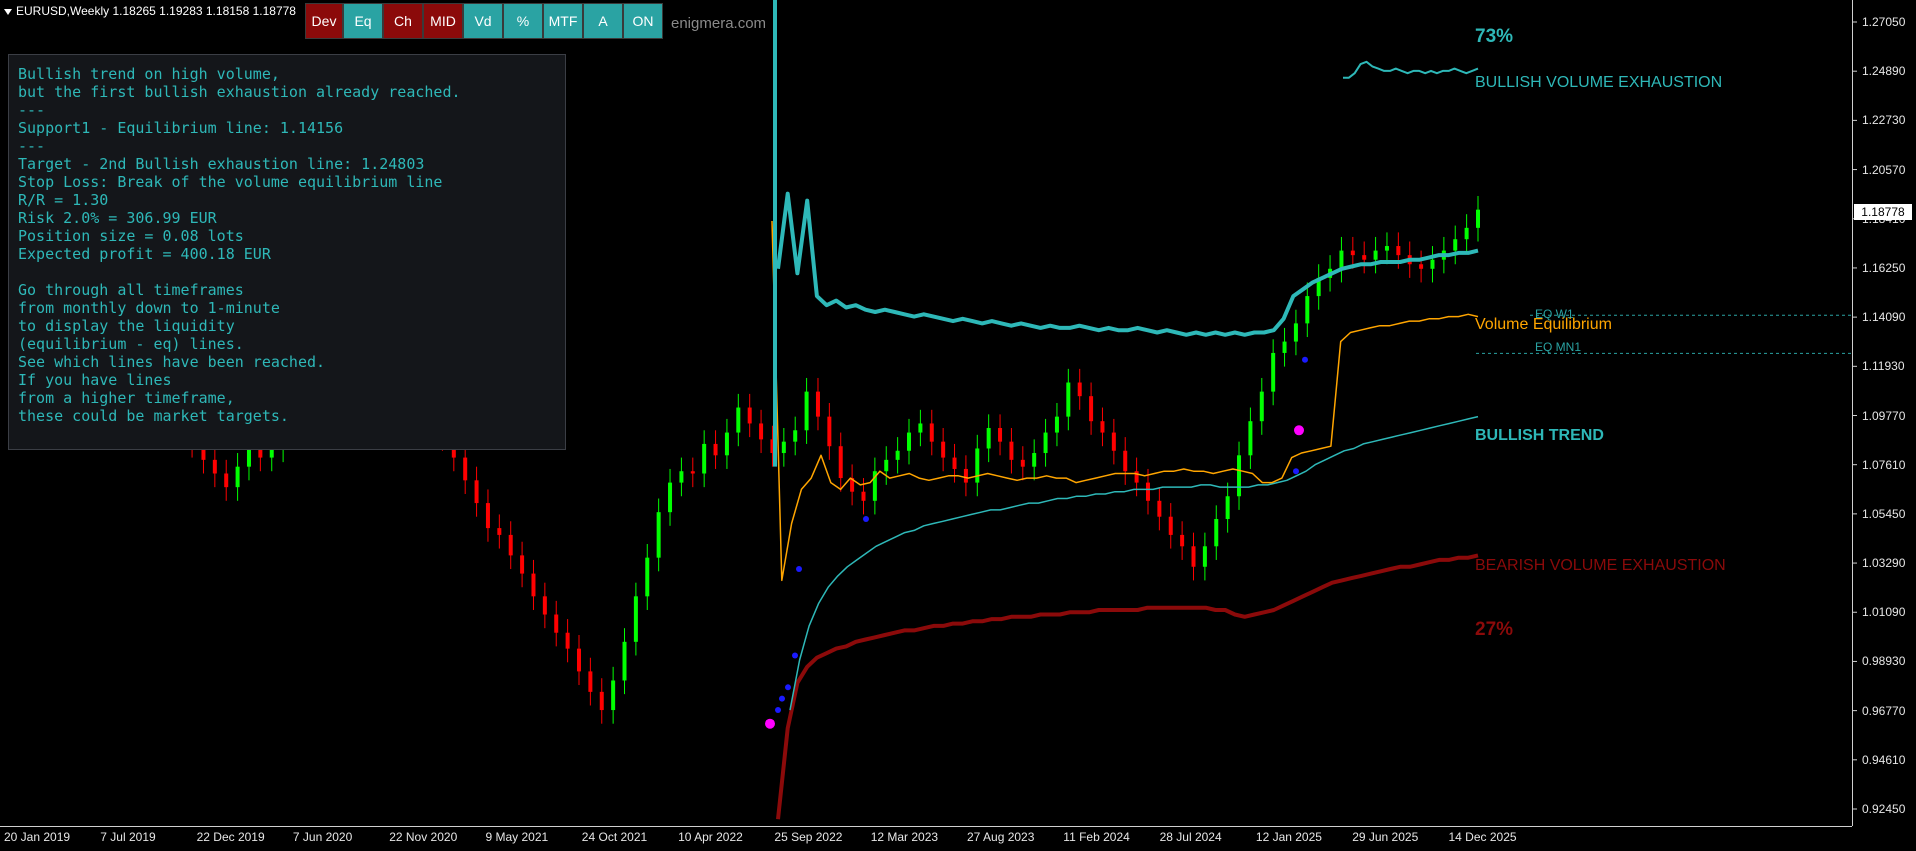  Describe the element at coordinates (1288, 837) in the screenshot. I see `time-tick-label: 12 Jan 2025` at that location.